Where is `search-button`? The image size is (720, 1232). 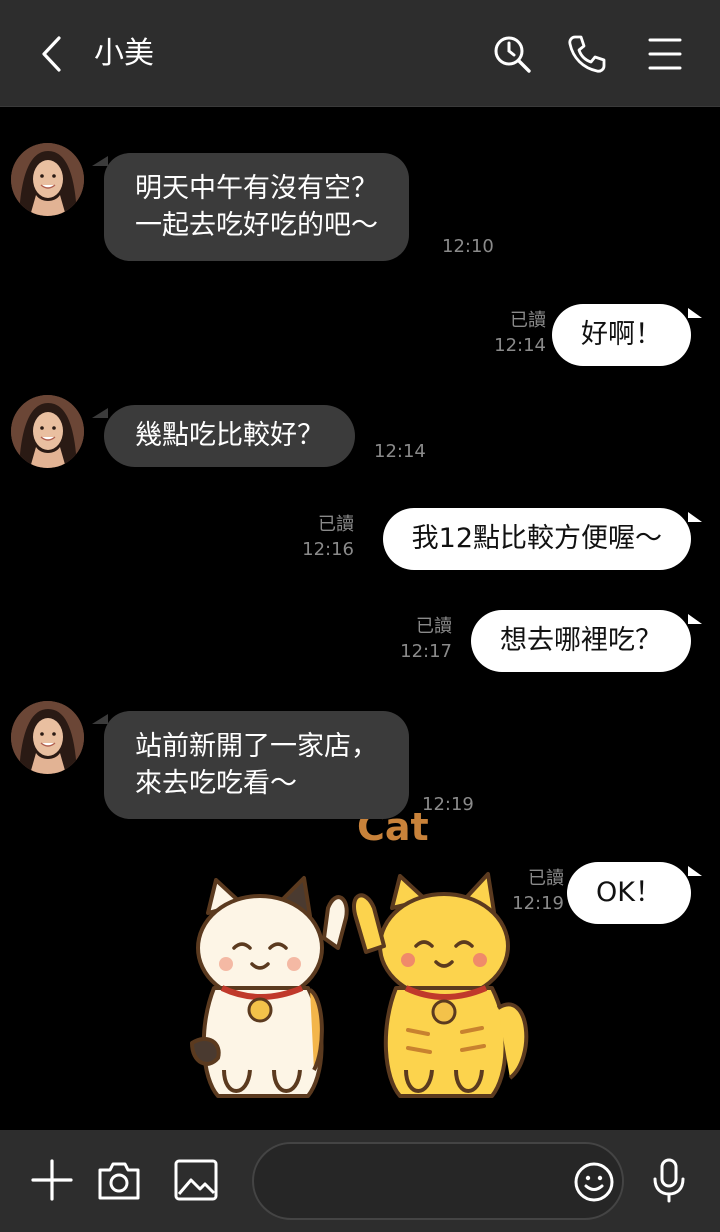 search-button is located at coordinates (512, 54).